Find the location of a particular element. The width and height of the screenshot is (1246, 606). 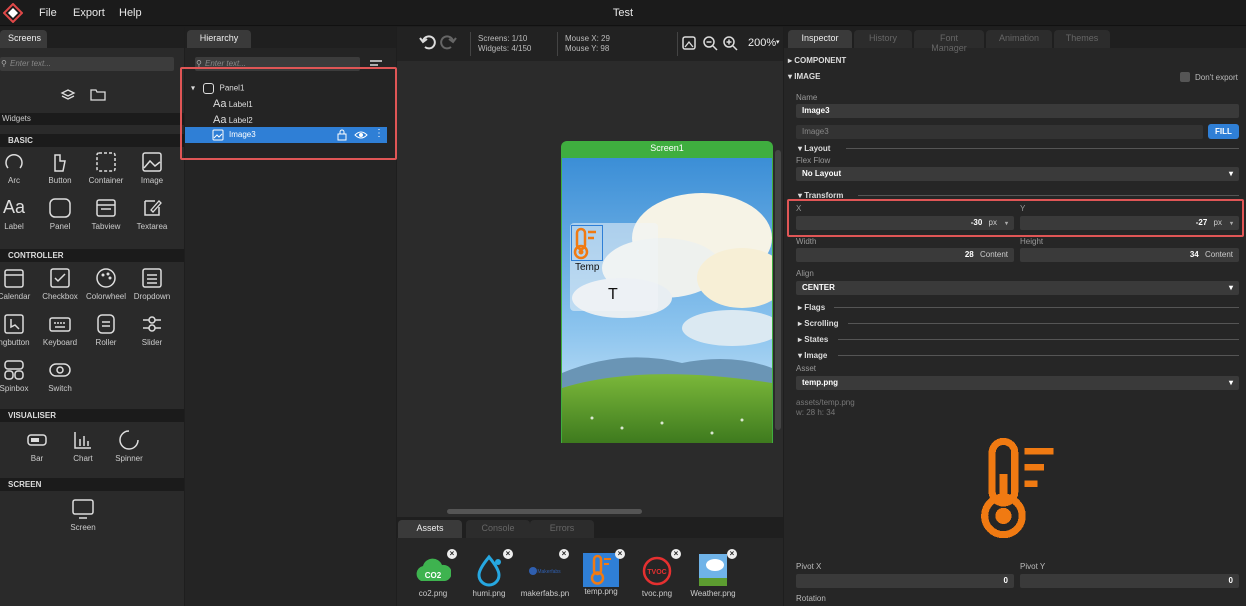

tab-console: Console is located at coordinates (498, 529).